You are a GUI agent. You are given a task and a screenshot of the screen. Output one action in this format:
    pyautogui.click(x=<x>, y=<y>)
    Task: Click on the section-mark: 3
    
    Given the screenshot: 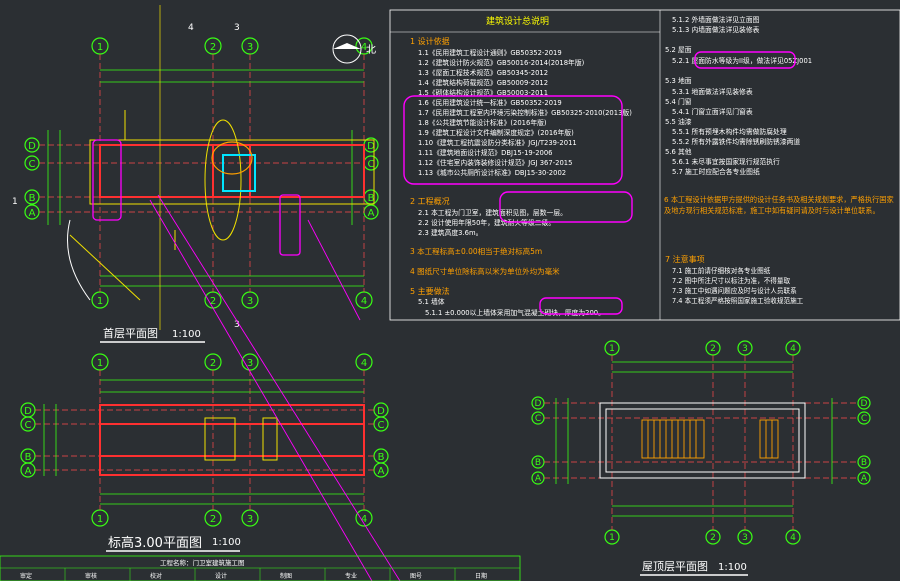 What is the action you would take?
    pyautogui.click(x=237, y=28)
    